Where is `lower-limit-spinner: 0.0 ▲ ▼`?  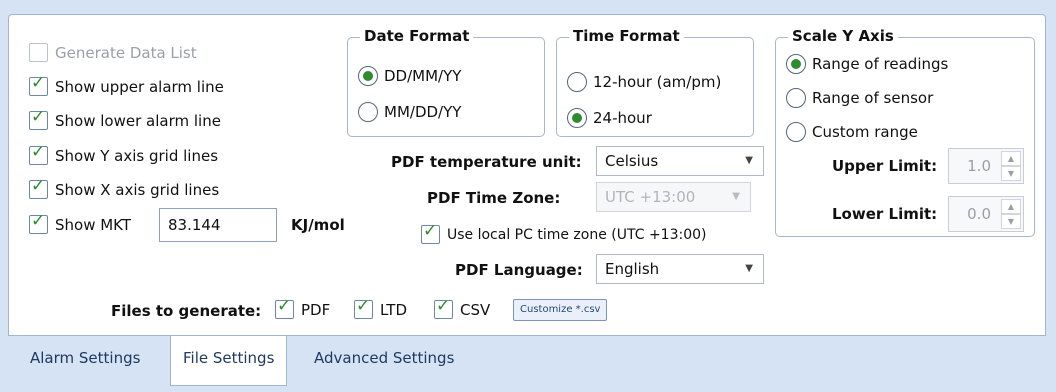
lower-limit-spinner: 0.0 ▲ ▼ is located at coordinates (986, 214).